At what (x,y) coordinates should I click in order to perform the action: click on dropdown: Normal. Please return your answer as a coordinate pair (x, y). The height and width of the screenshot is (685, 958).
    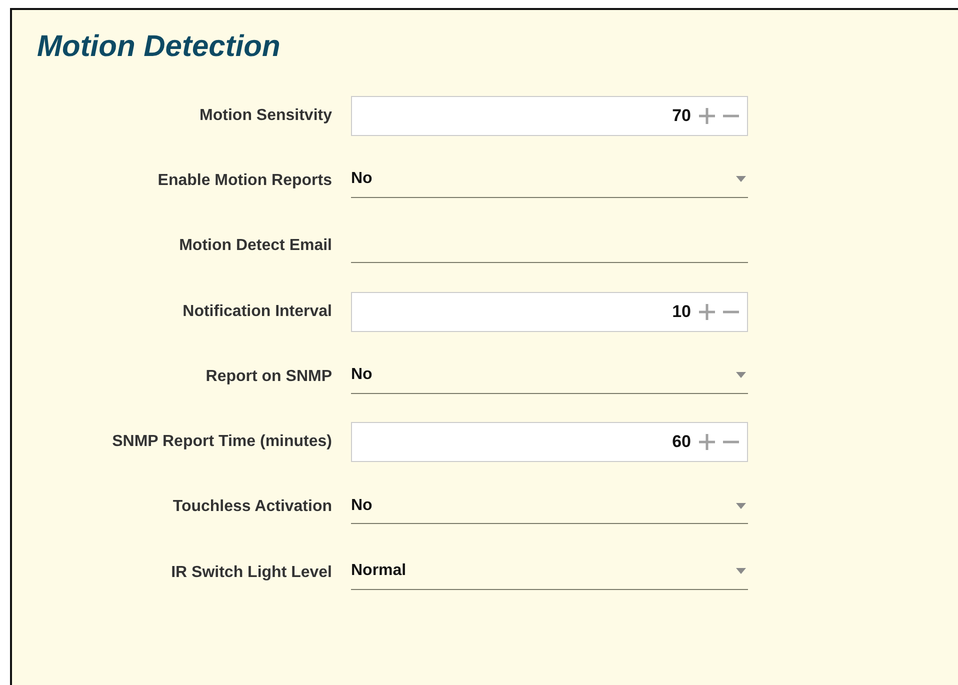
    Looking at the image, I should click on (549, 573).